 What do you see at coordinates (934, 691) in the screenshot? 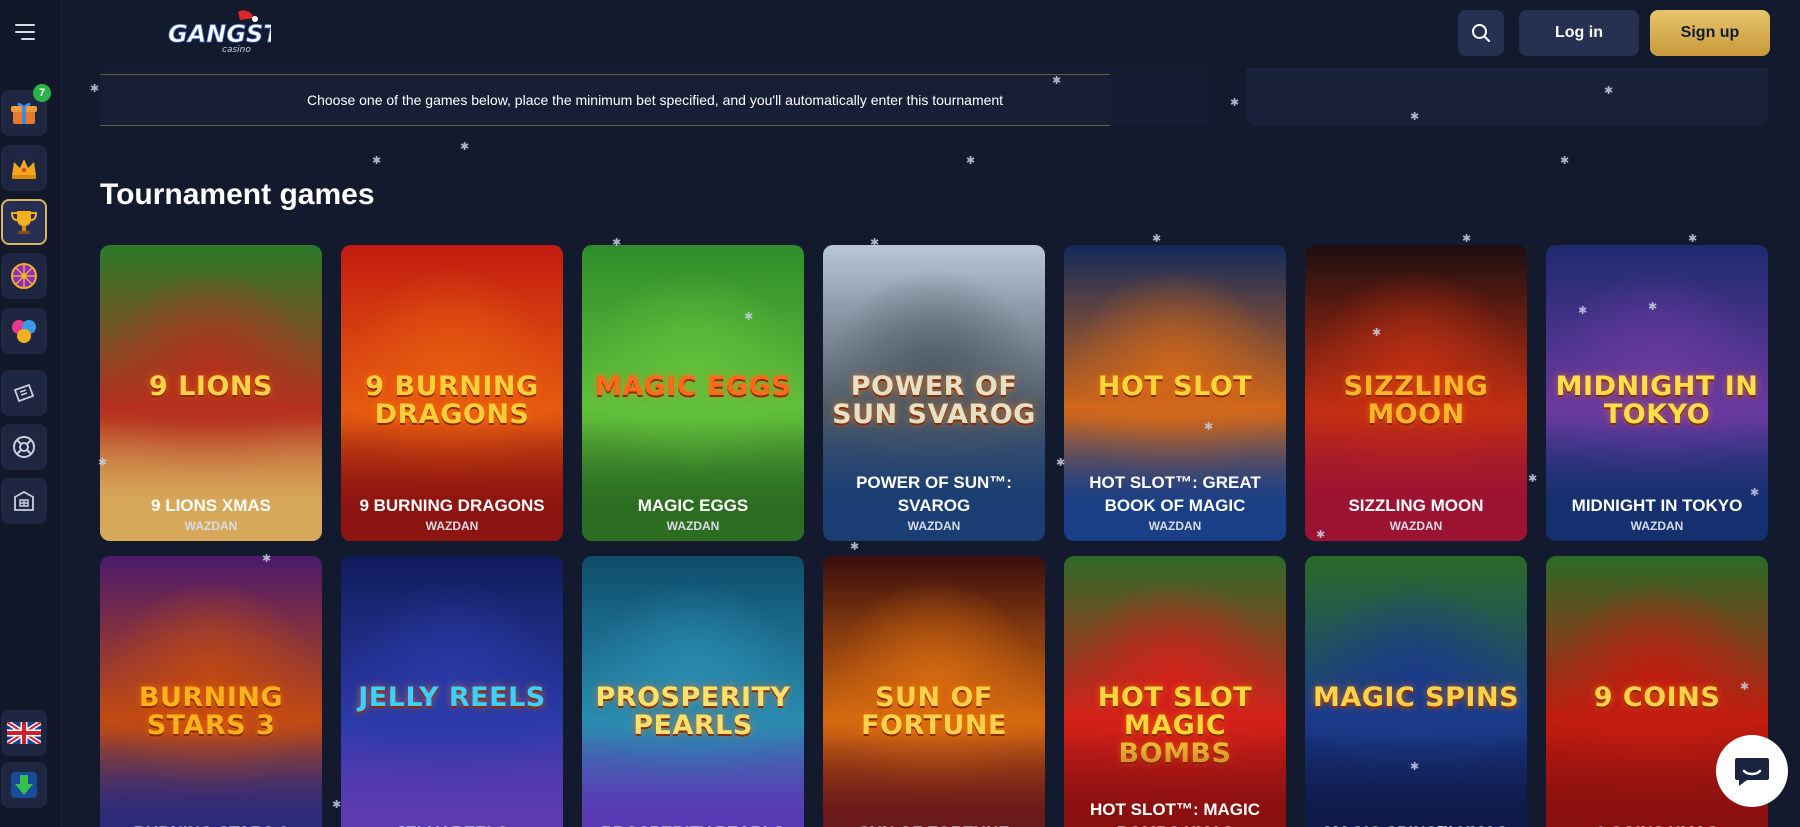
I see `game-card: SUN OF FORTUNESUN OF FORTUNE` at bounding box center [934, 691].